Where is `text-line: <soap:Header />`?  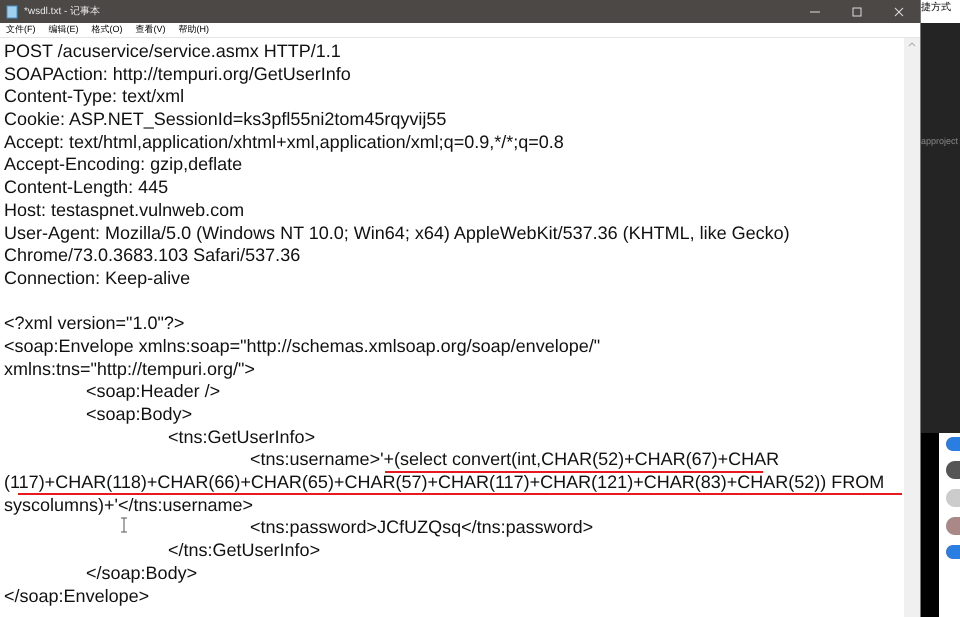
text-line: <soap:Header /> is located at coordinates (153, 391).